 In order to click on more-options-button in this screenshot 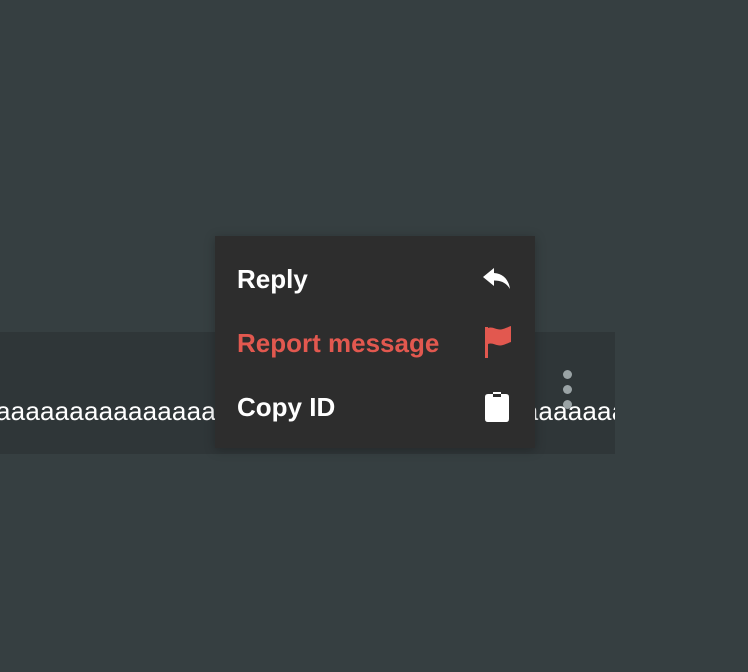, I will do `click(567, 389)`.